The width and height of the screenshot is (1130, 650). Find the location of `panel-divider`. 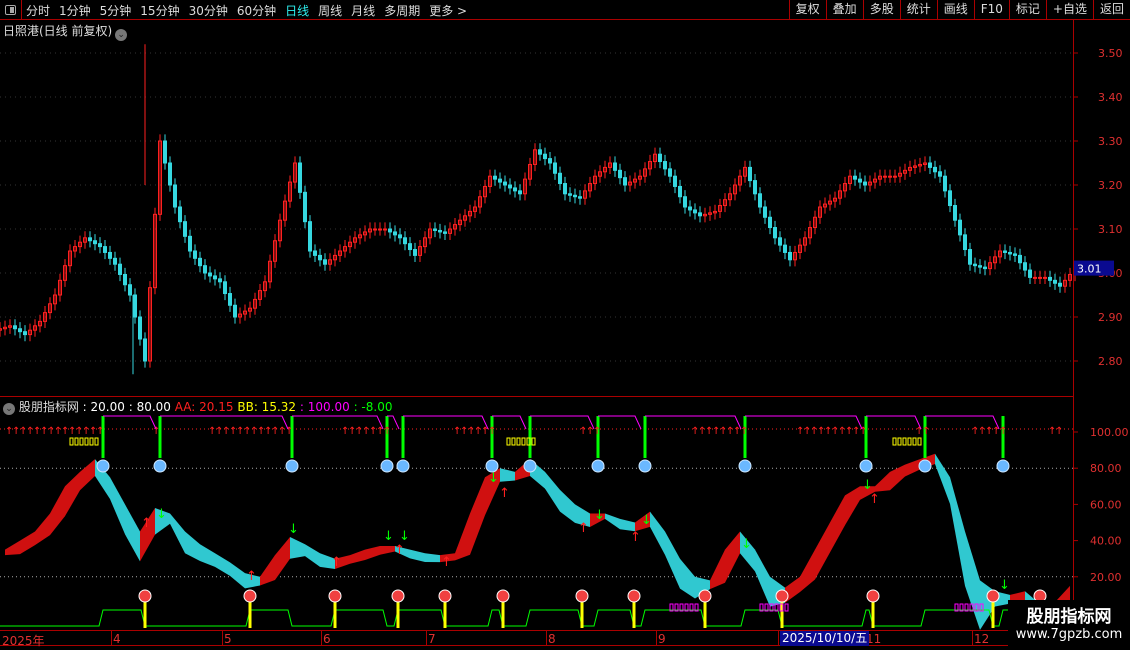

panel-divider is located at coordinates (536, 396).